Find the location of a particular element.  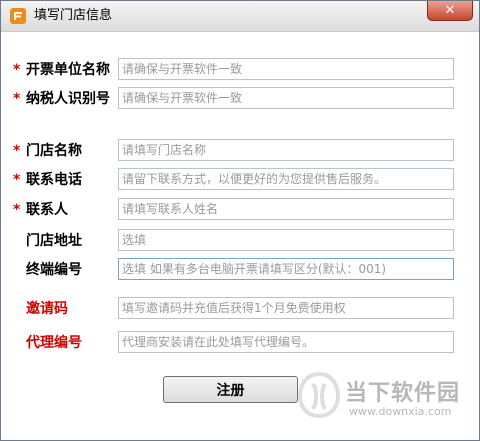

company-name-input: 请确保与开票软件一致 is located at coordinates (286, 69).